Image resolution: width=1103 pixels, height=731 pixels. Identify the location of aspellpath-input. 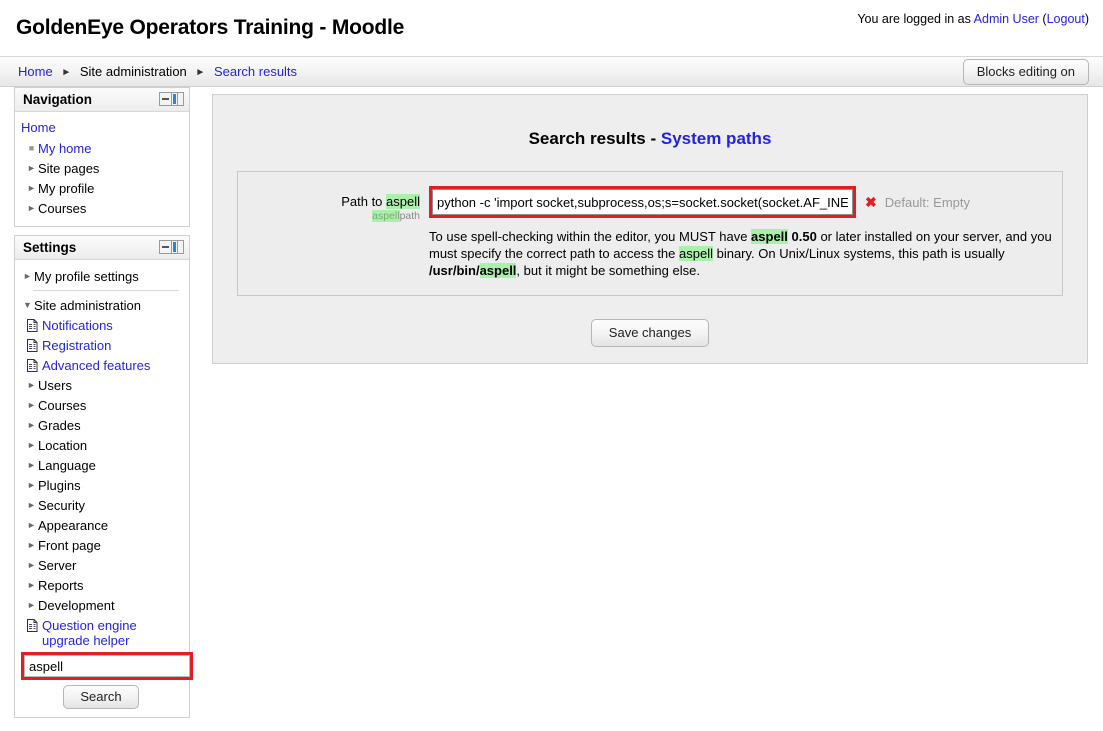
(642, 202).